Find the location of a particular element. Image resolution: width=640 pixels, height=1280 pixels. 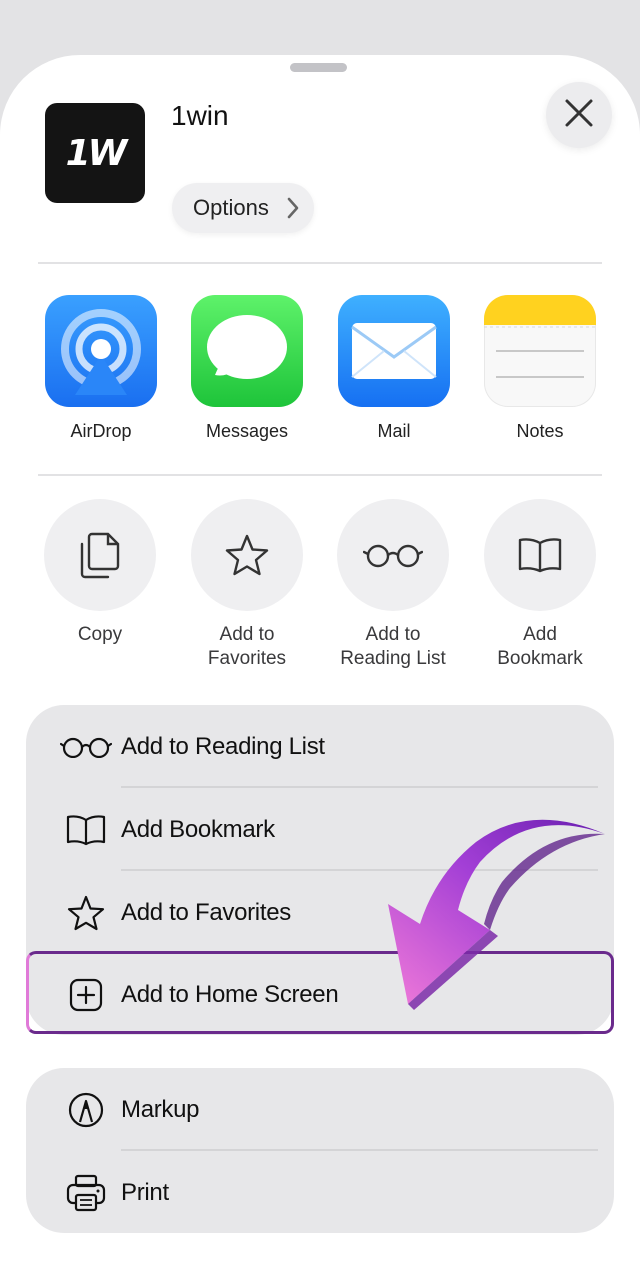

action-add-to-reading-list: Add to Reading List is located at coordinates (393, 585).